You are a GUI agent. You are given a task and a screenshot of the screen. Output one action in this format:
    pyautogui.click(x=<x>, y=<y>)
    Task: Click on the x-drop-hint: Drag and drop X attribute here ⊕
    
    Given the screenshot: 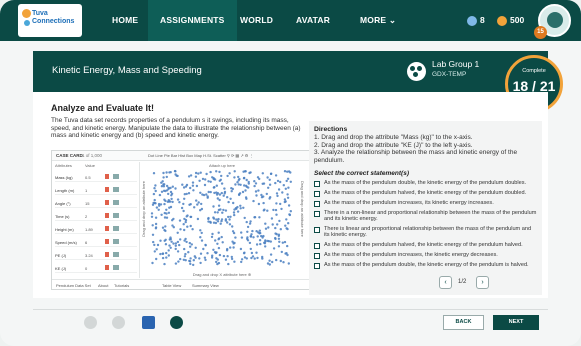 What is the action you would take?
    pyautogui.click(x=222, y=274)
    